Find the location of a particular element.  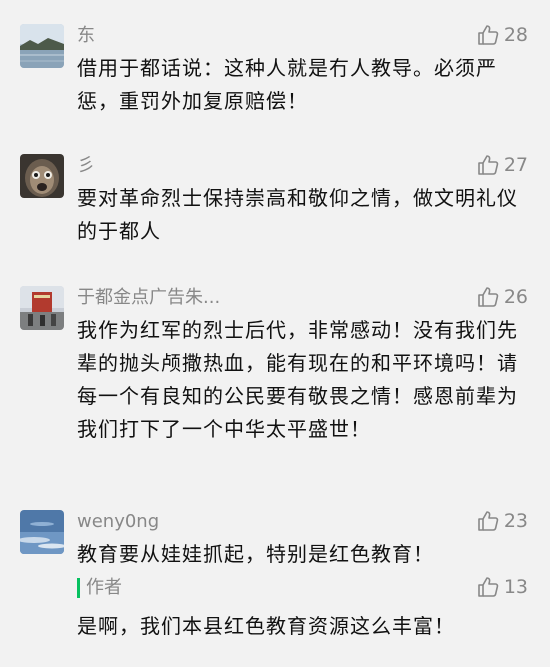

comment-text: 要对革命烈士保持崇高和敬仰之情，做文明礼仪的于都人 is located at coordinates (297, 214).